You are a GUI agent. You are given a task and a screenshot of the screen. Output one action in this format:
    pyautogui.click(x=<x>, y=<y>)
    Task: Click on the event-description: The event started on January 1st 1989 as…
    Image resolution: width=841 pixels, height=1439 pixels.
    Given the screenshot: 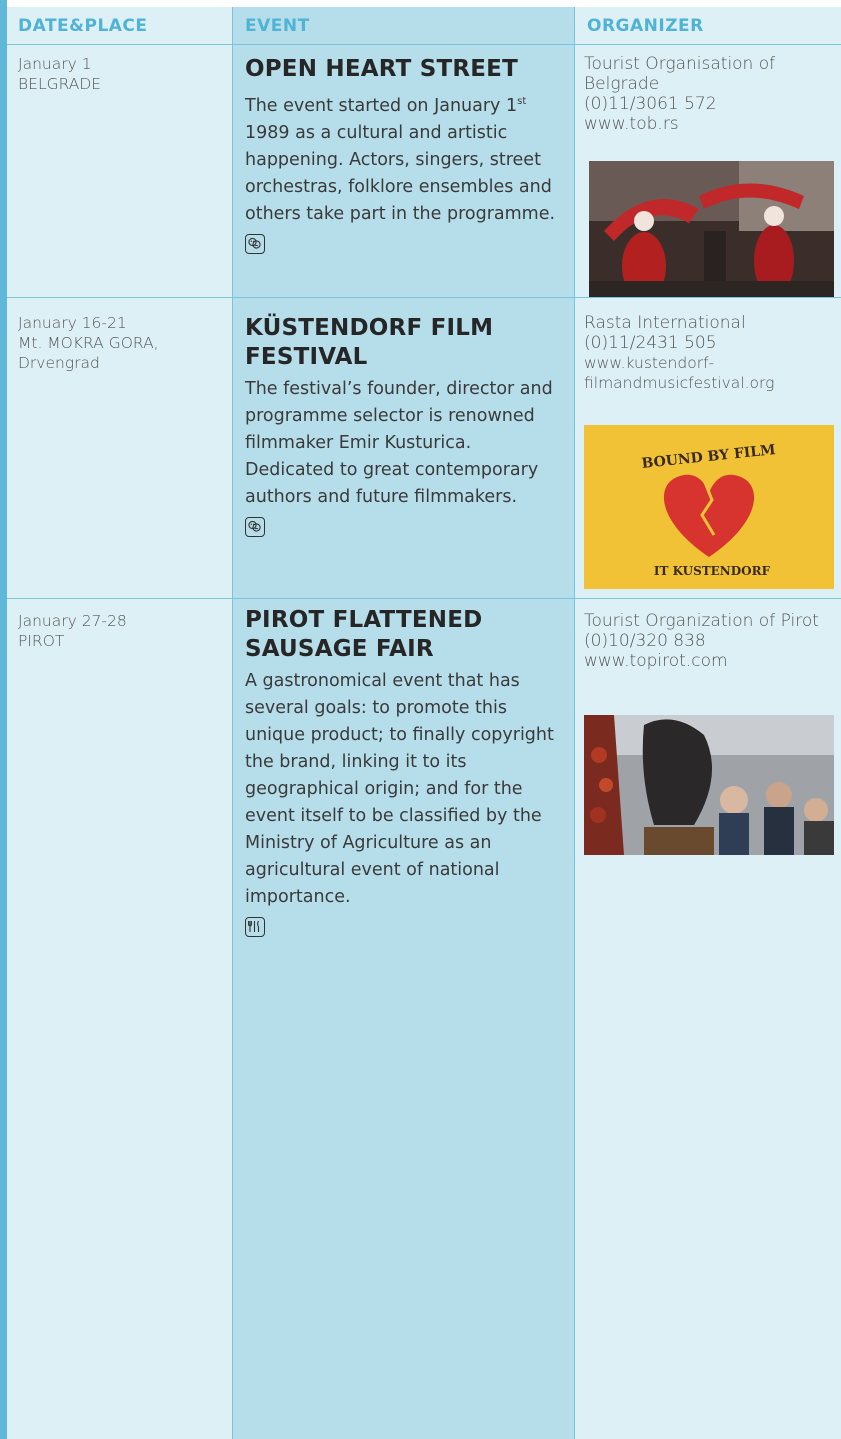 What is the action you would take?
    pyautogui.click(x=400, y=159)
    